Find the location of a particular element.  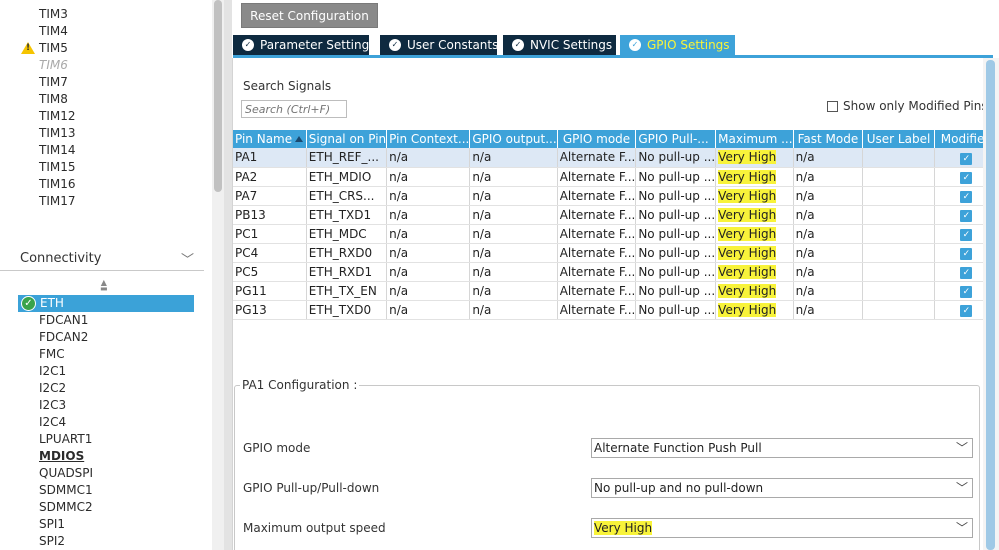

tree-item-tim14: TIM14 is located at coordinates (57, 150).